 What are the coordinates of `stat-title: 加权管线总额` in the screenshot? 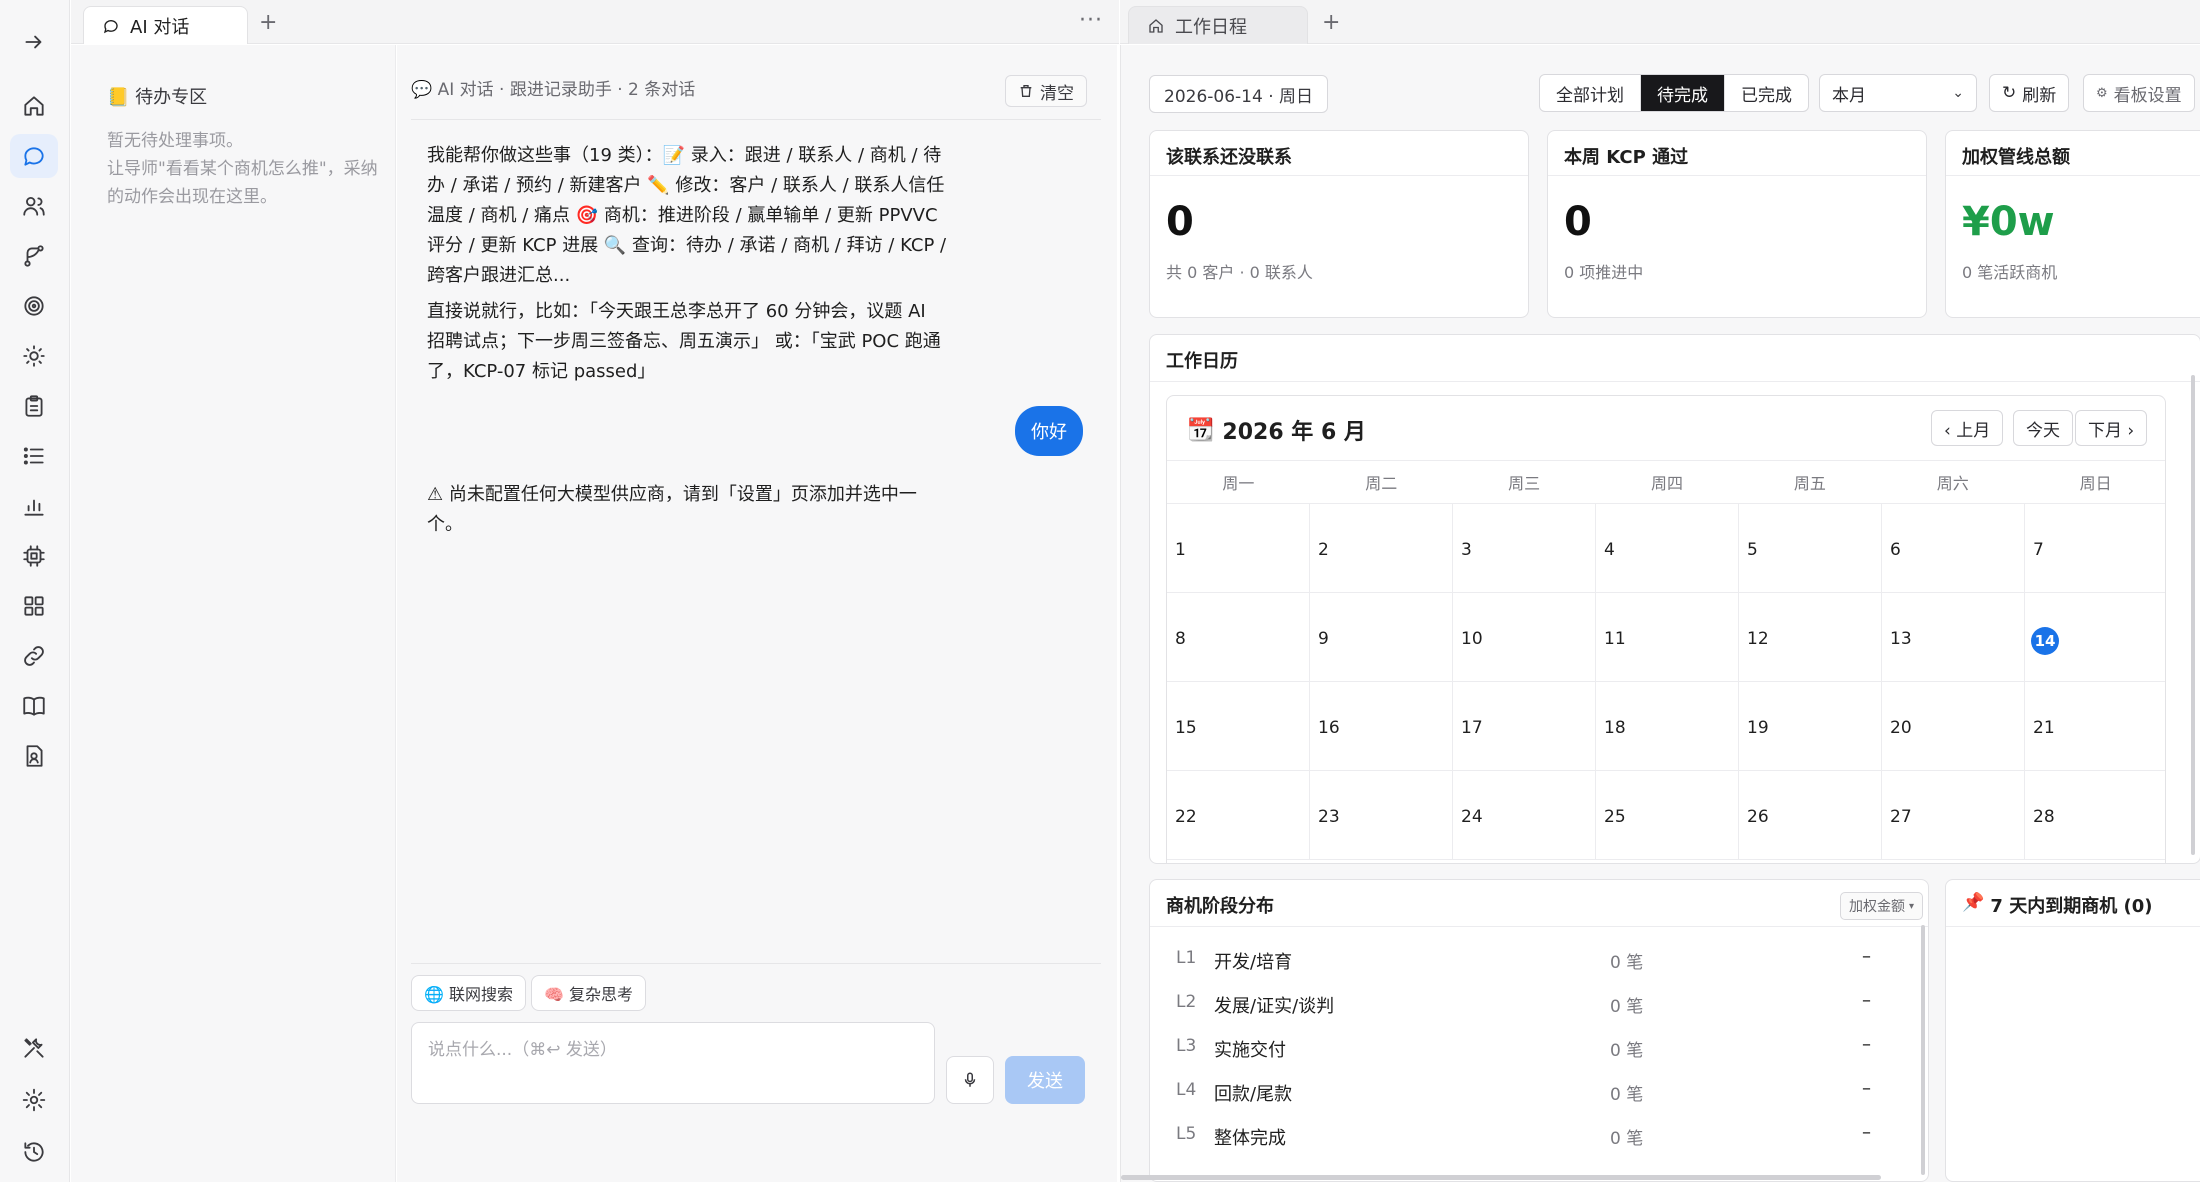 It's located at (2016, 157).